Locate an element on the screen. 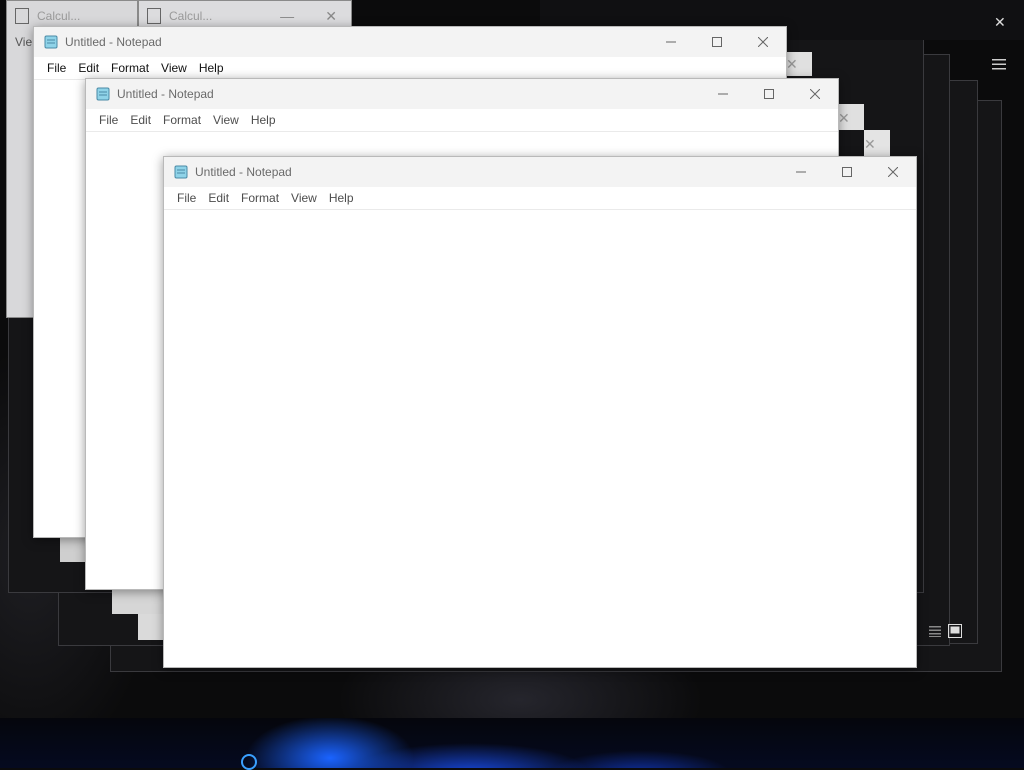  view-toggle-group is located at coordinates (945, 631).